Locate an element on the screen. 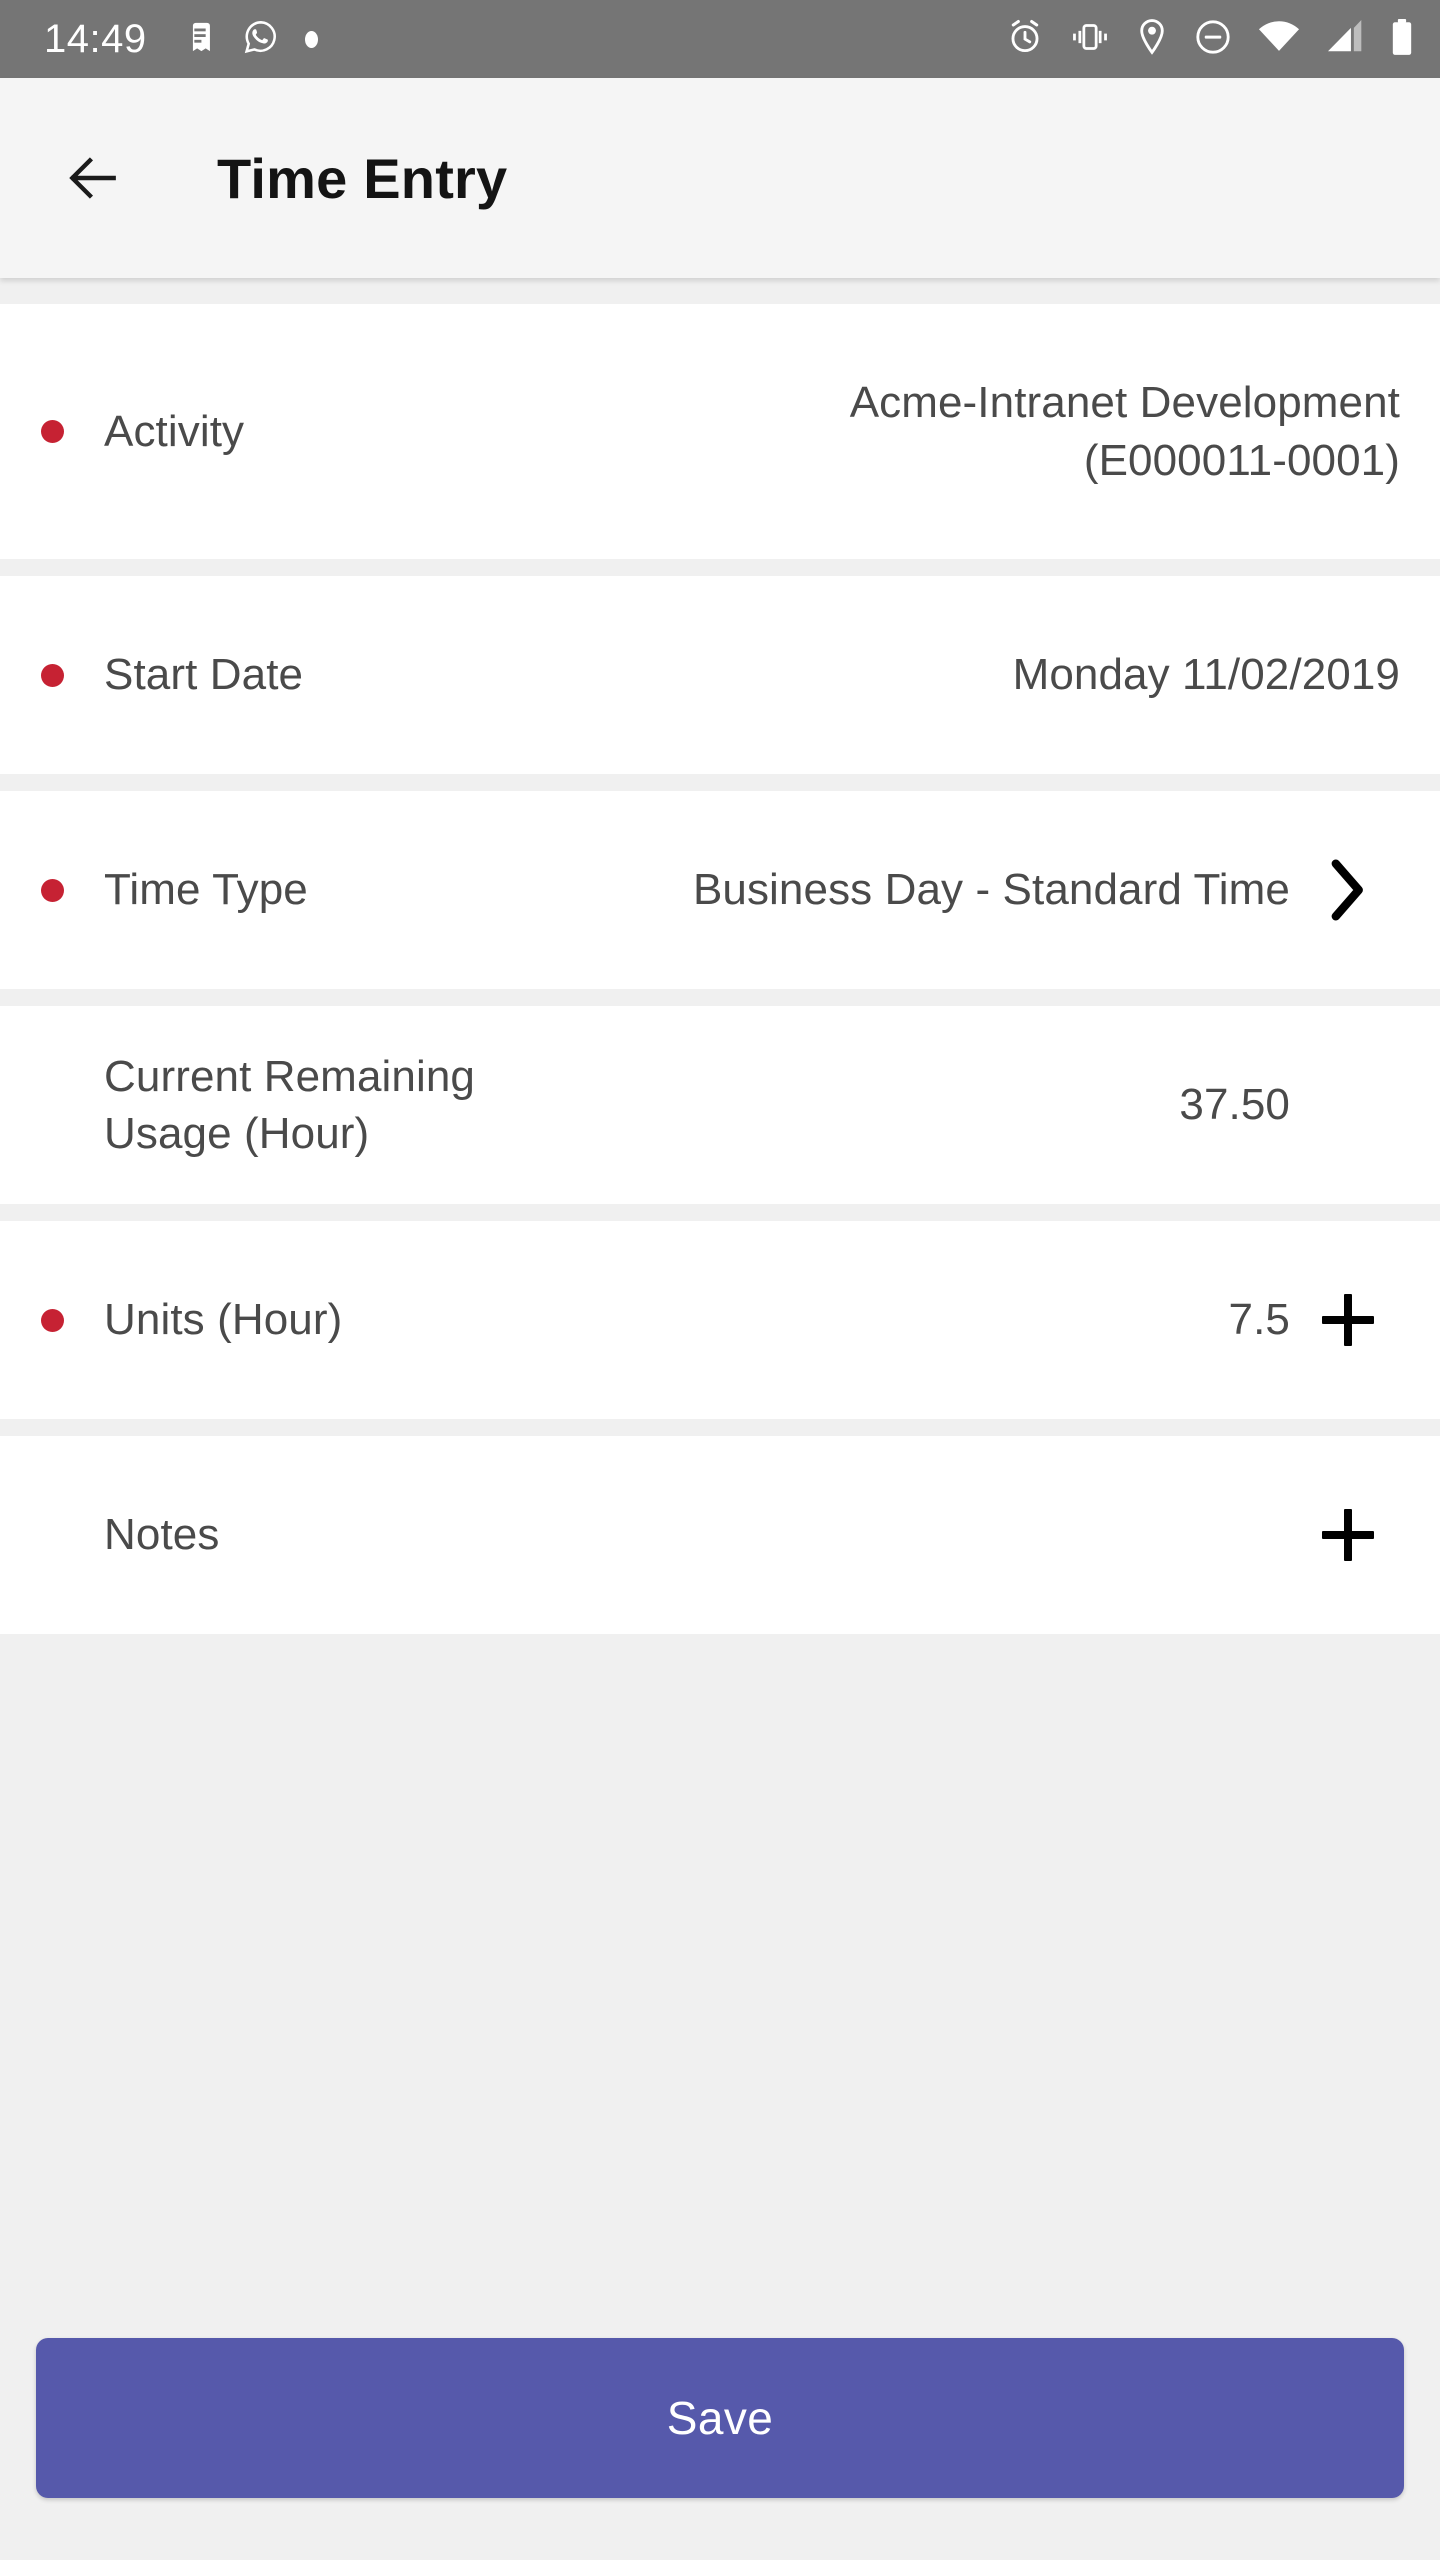 The width and height of the screenshot is (1440, 2560). form-row-notes: Notes is located at coordinates (720, 1535).